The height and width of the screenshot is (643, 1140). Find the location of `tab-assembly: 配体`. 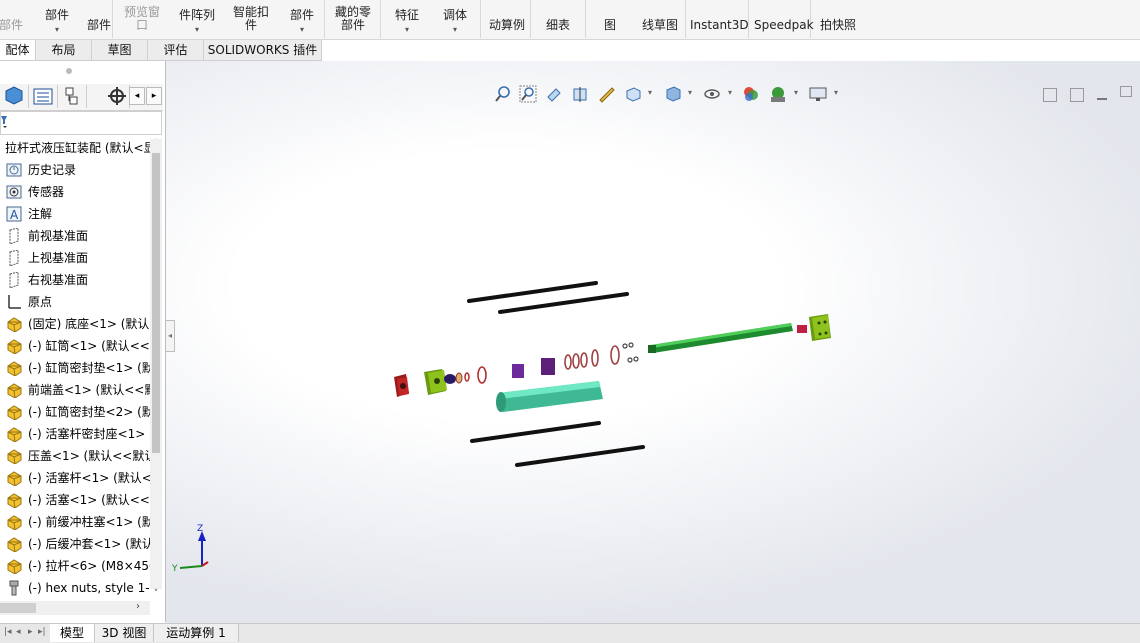

tab-assembly: 配体 is located at coordinates (18, 50).